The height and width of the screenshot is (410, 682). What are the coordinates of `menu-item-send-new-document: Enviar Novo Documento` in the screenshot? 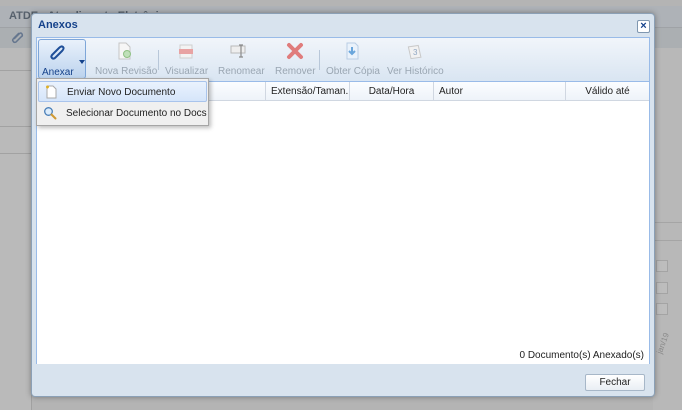 It's located at (122, 91).